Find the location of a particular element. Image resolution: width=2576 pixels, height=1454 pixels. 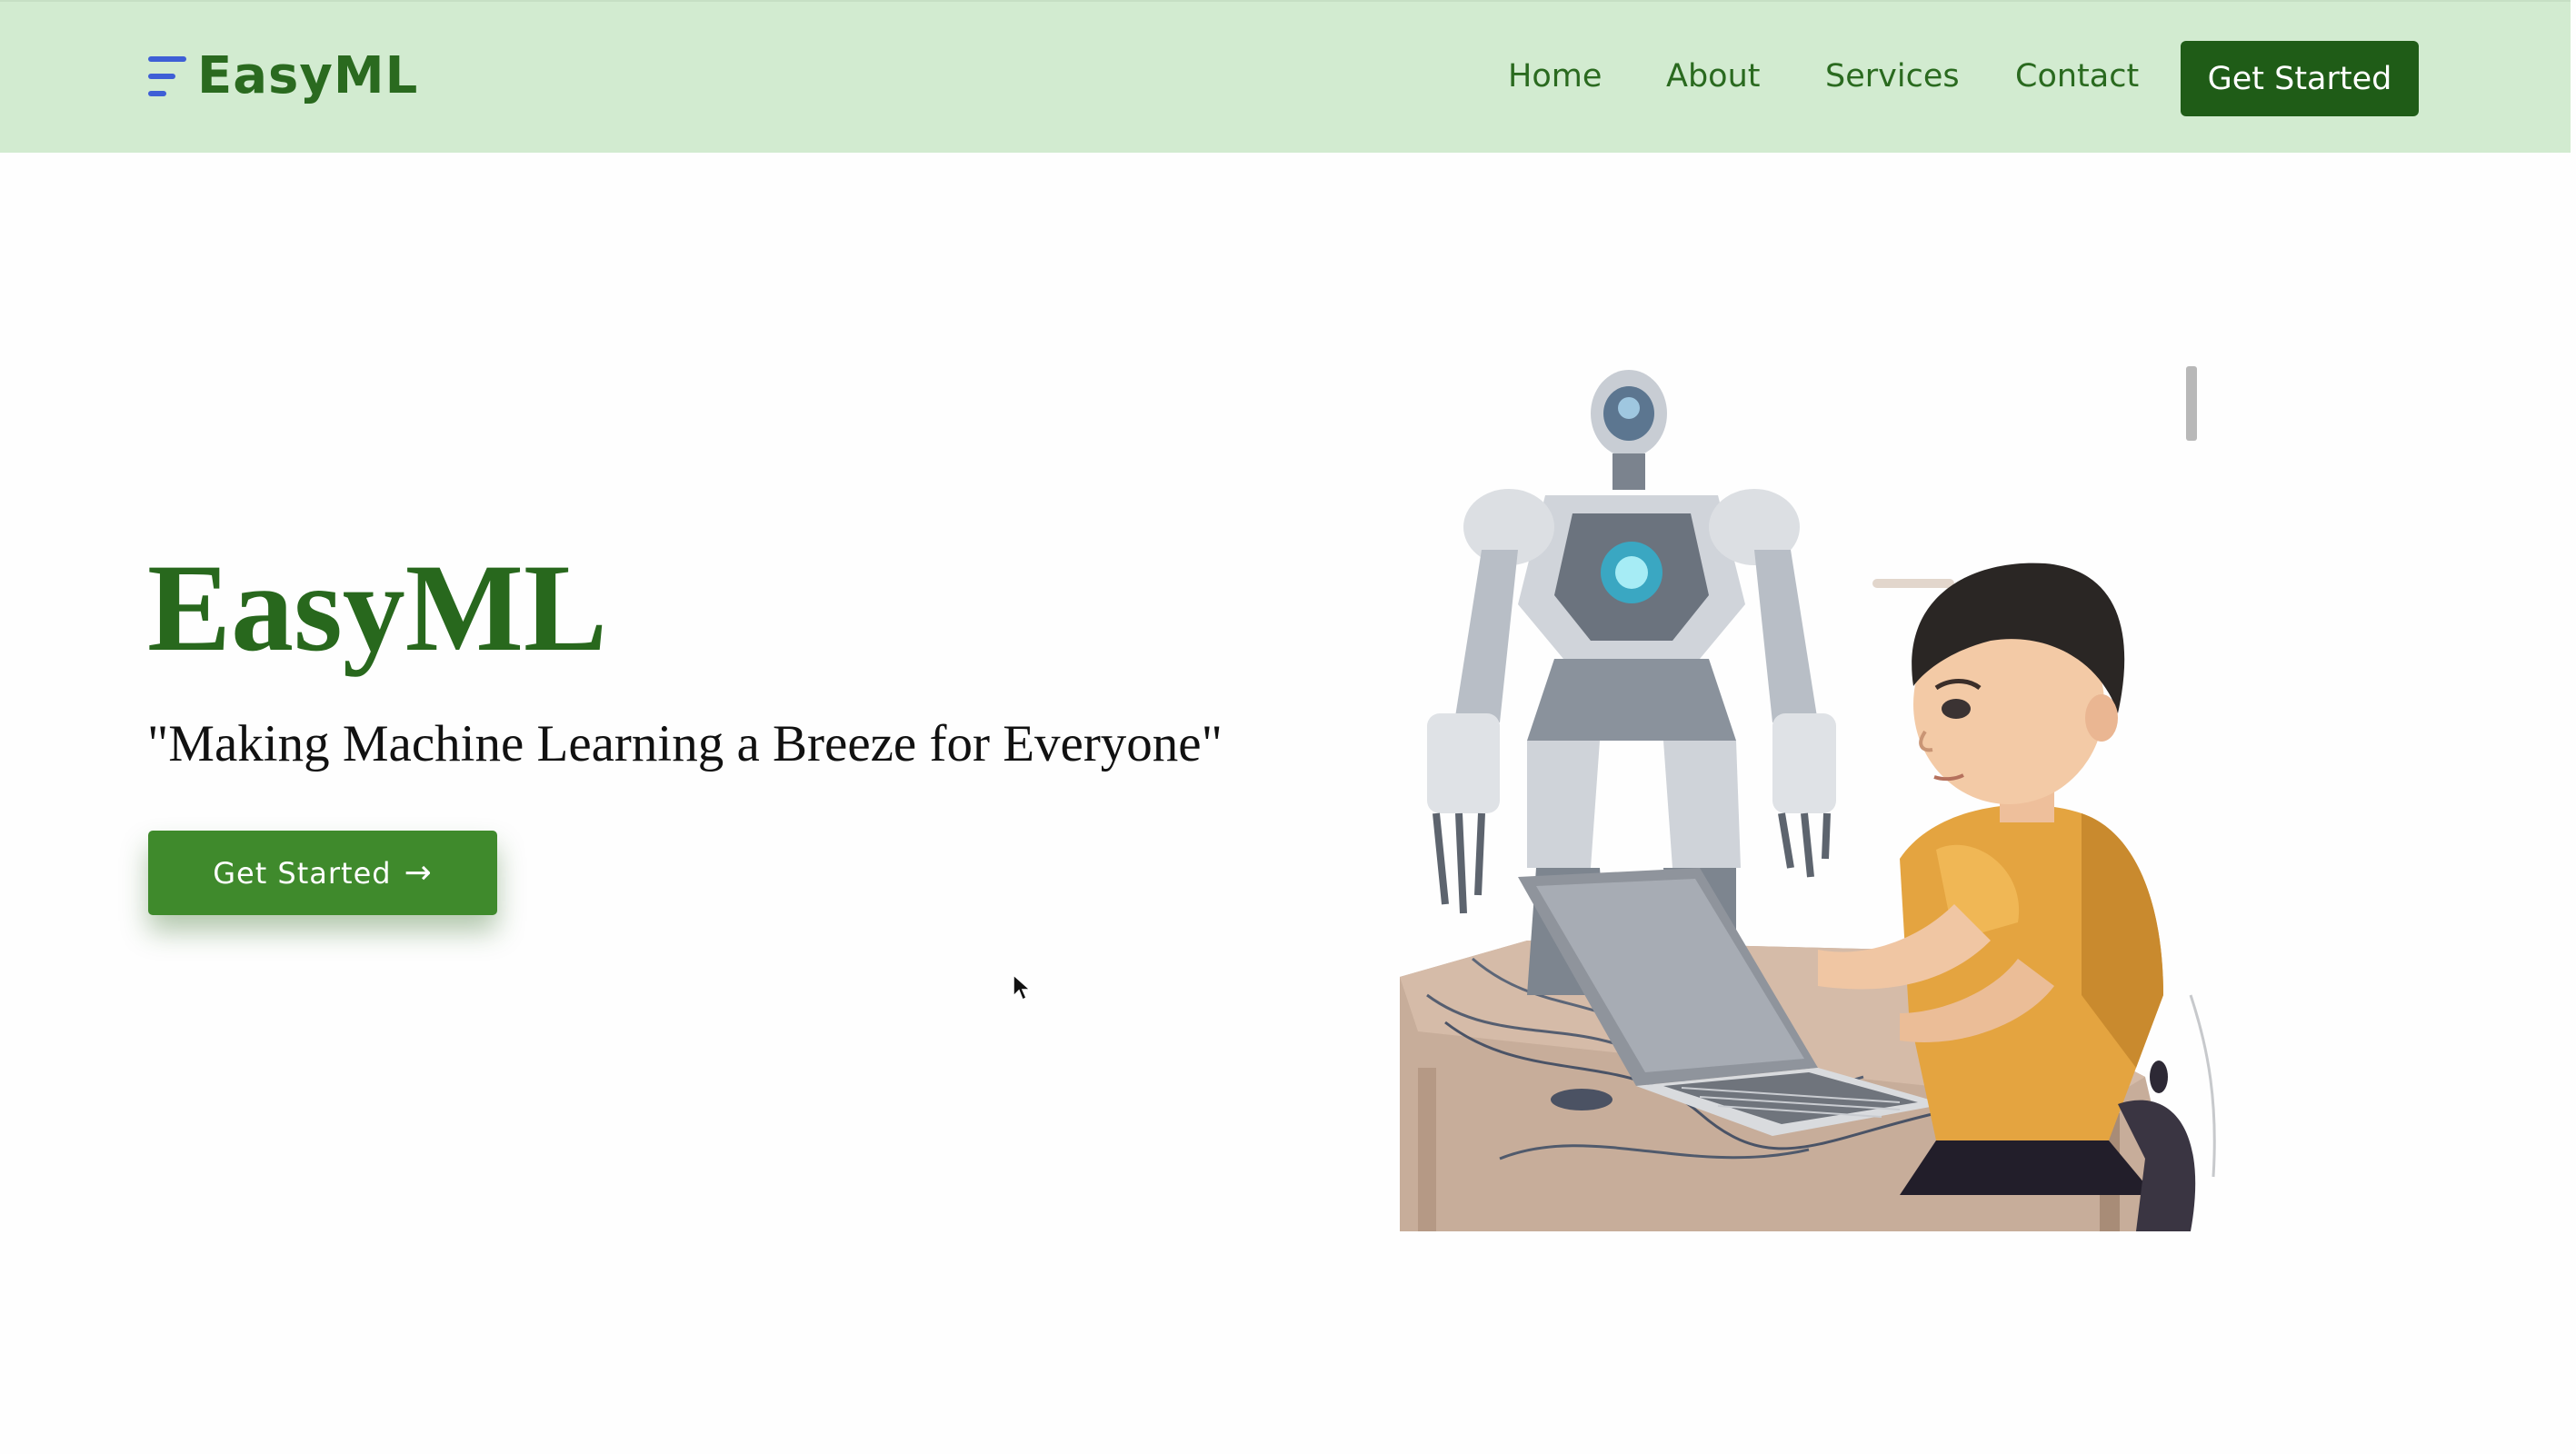

nav-link-contact: Contact is located at coordinates (2077, 76).